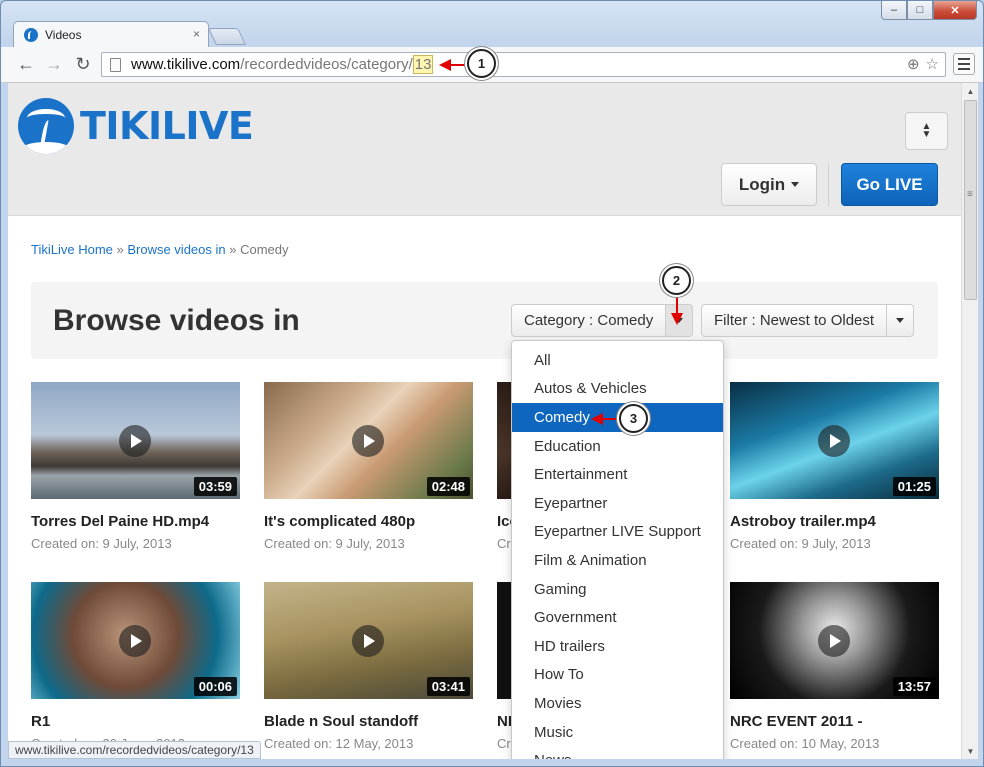 Image resolution: width=984 pixels, height=767 pixels. I want to click on reload-icon: ↻, so click(83, 64).